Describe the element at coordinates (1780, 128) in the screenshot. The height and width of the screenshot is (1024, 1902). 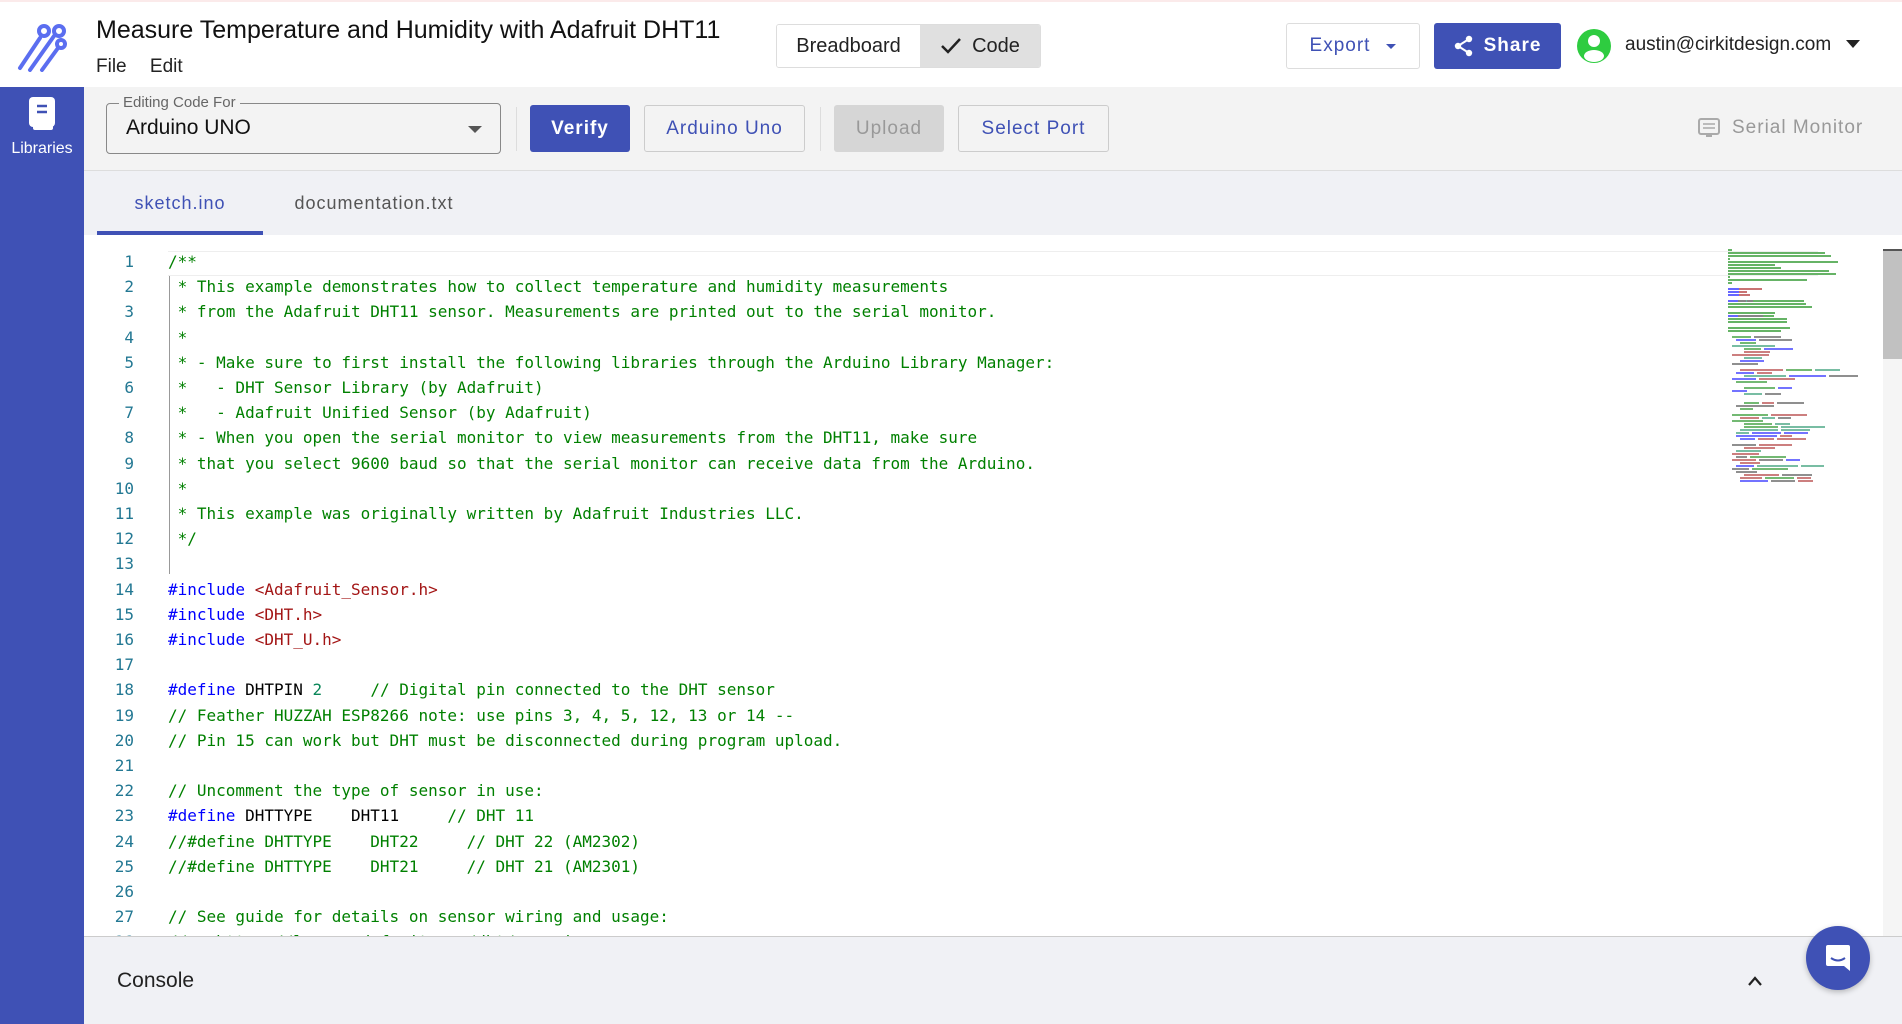
I see `serial-monitor-button: Serial Monitor` at that location.